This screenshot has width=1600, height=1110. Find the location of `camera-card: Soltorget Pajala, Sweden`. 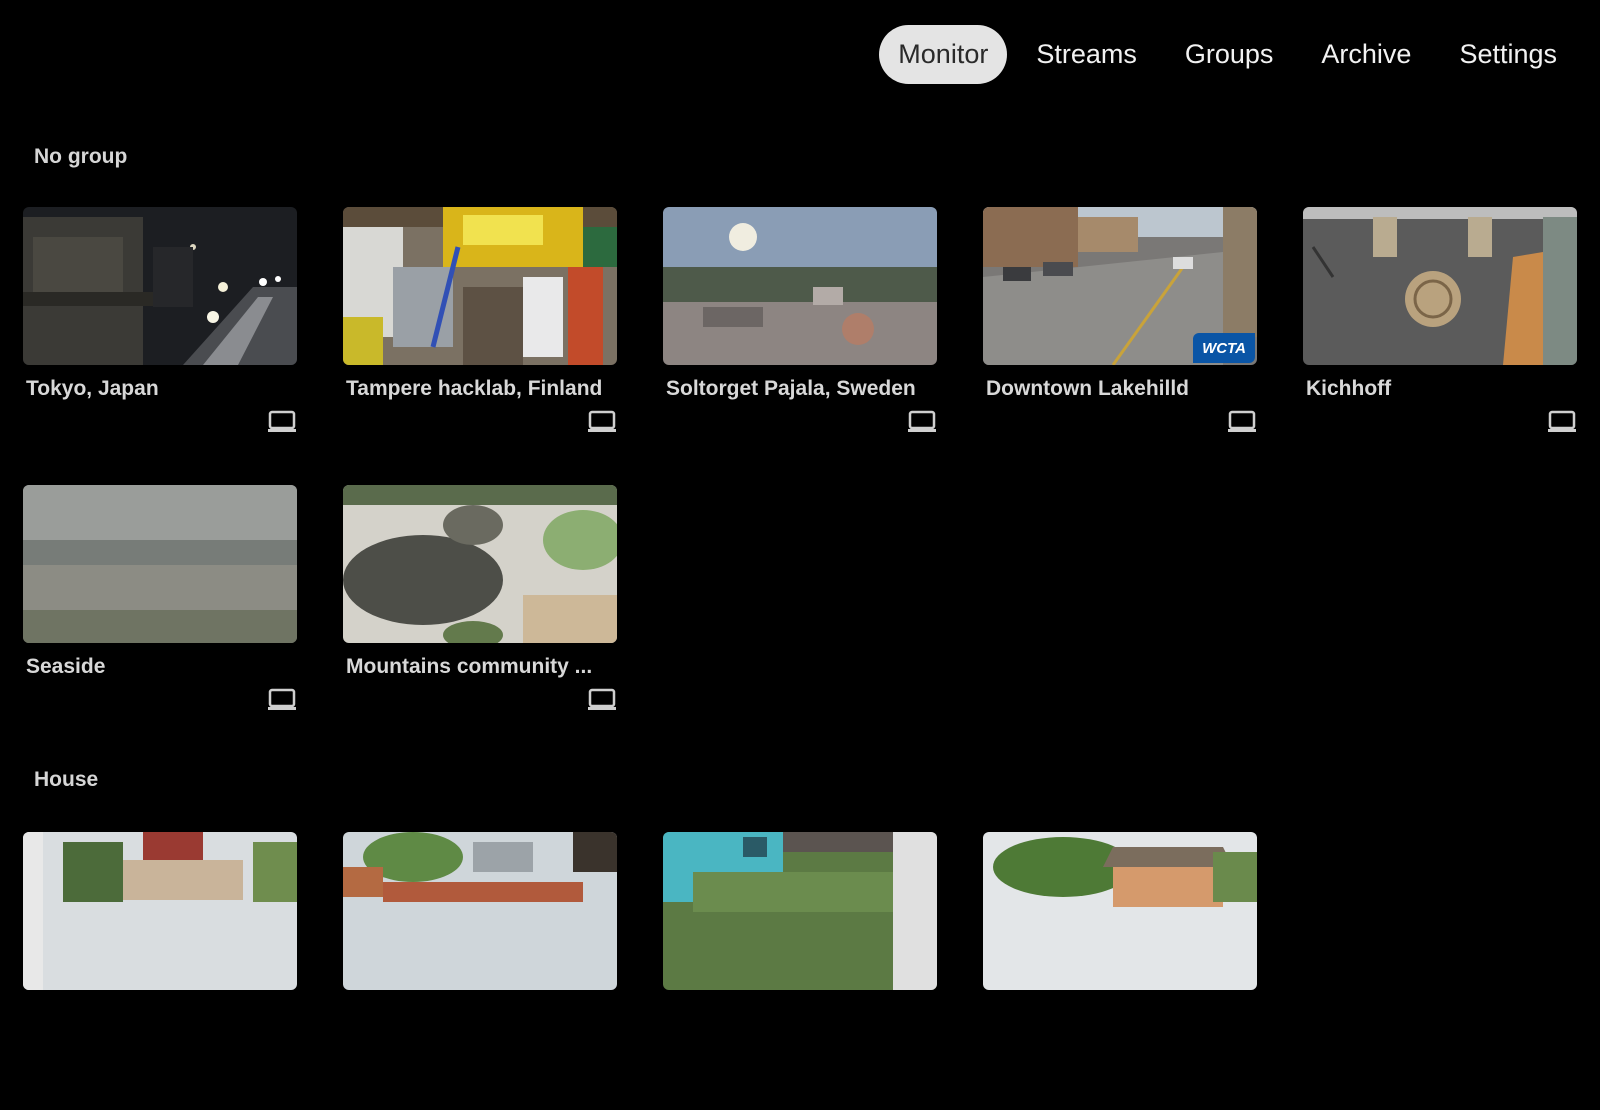

camera-card: Soltorget Pajala, Sweden is located at coordinates (800, 346).